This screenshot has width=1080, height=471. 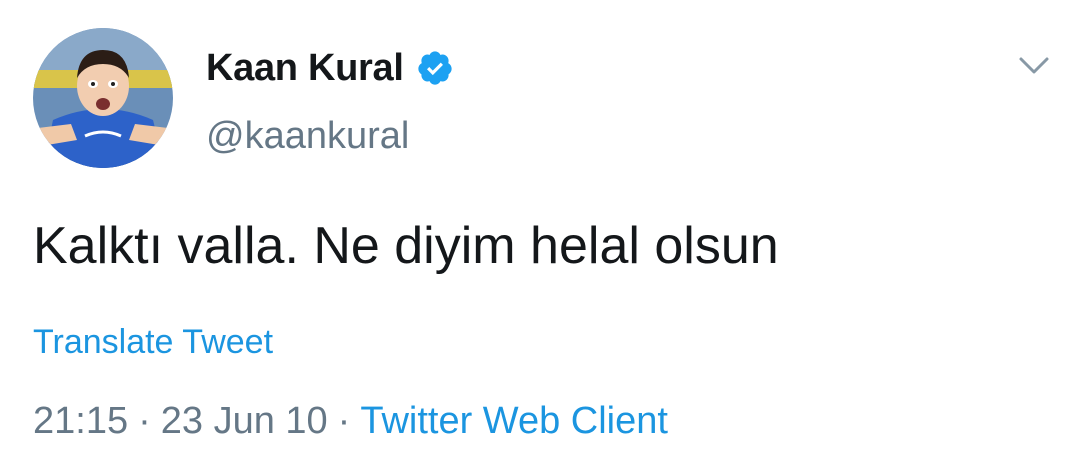 I want to click on tweet-time: 21:15, so click(x=80, y=421).